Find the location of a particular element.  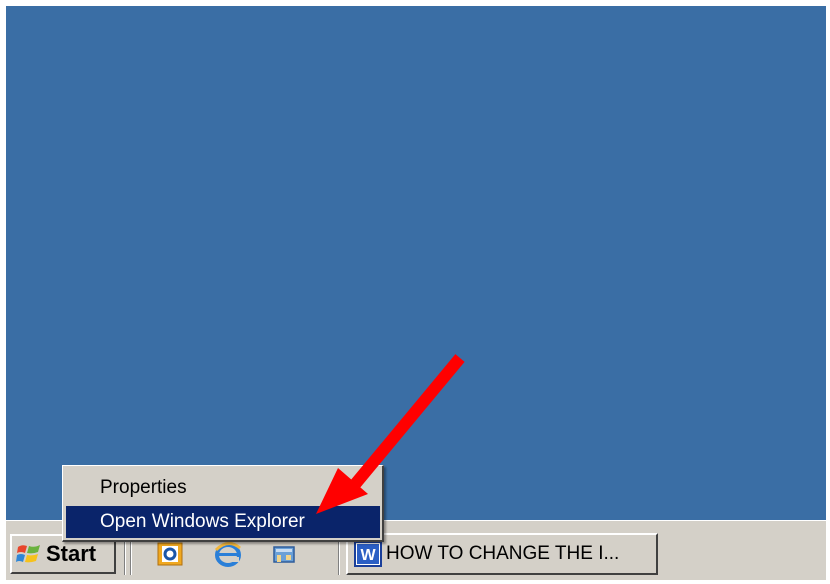

svg-text: W is located at coordinates (368, 555).